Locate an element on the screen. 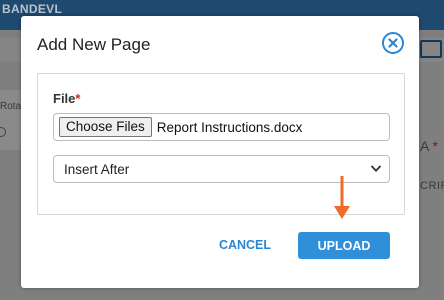 The width and height of the screenshot is (444, 300). required-mark: * is located at coordinates (78, 98).